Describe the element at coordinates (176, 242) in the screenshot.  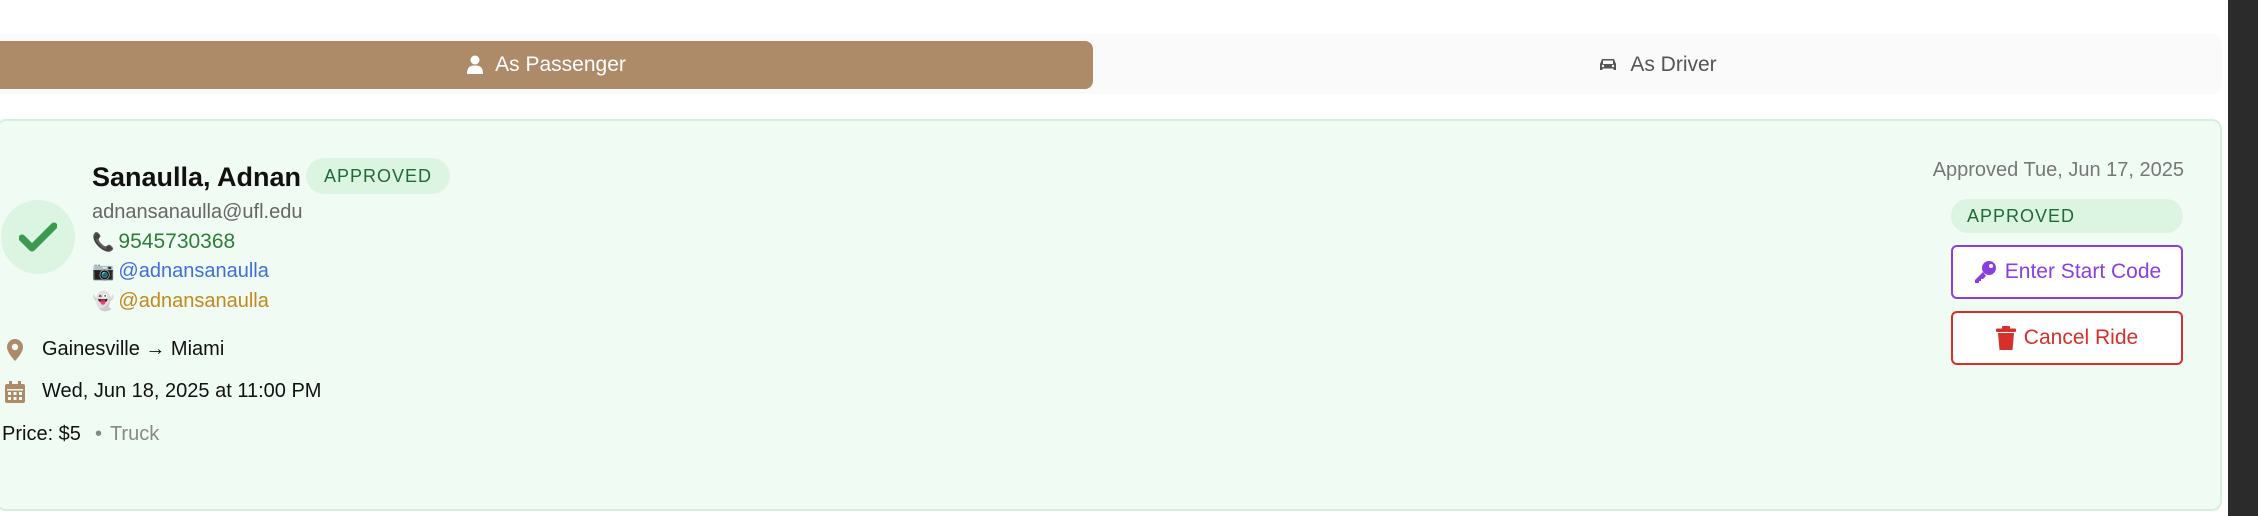
I see `phone-link: 9545730368` at that location.